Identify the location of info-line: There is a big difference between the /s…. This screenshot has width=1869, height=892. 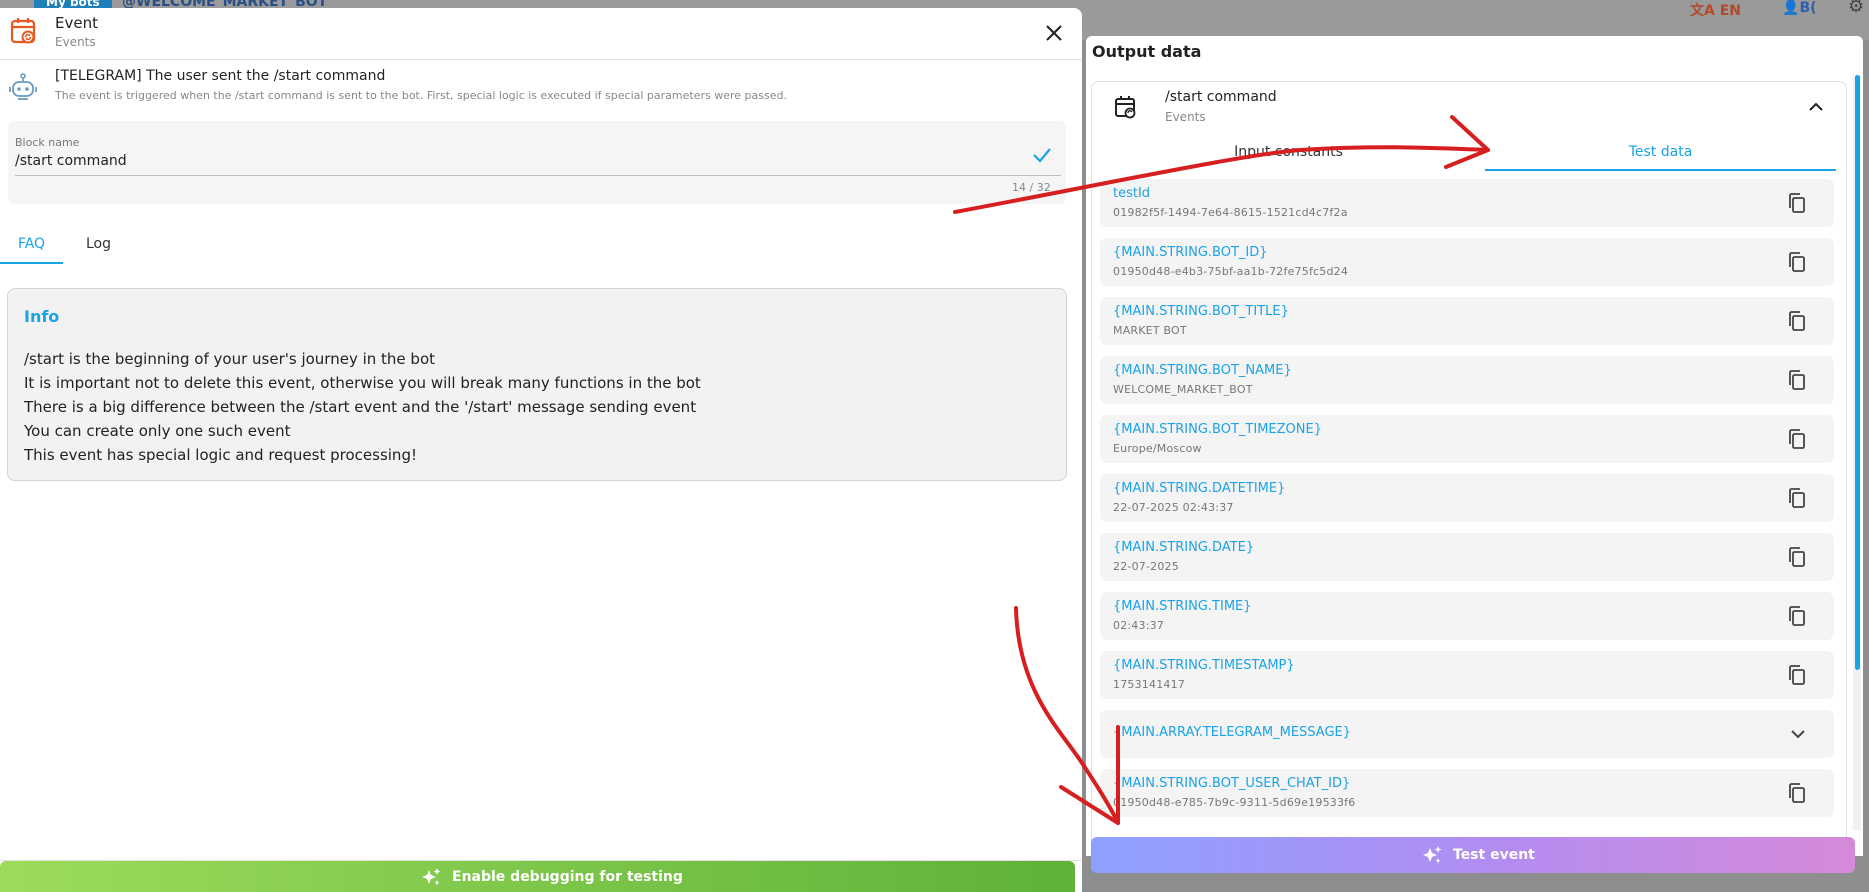
(360, 407).